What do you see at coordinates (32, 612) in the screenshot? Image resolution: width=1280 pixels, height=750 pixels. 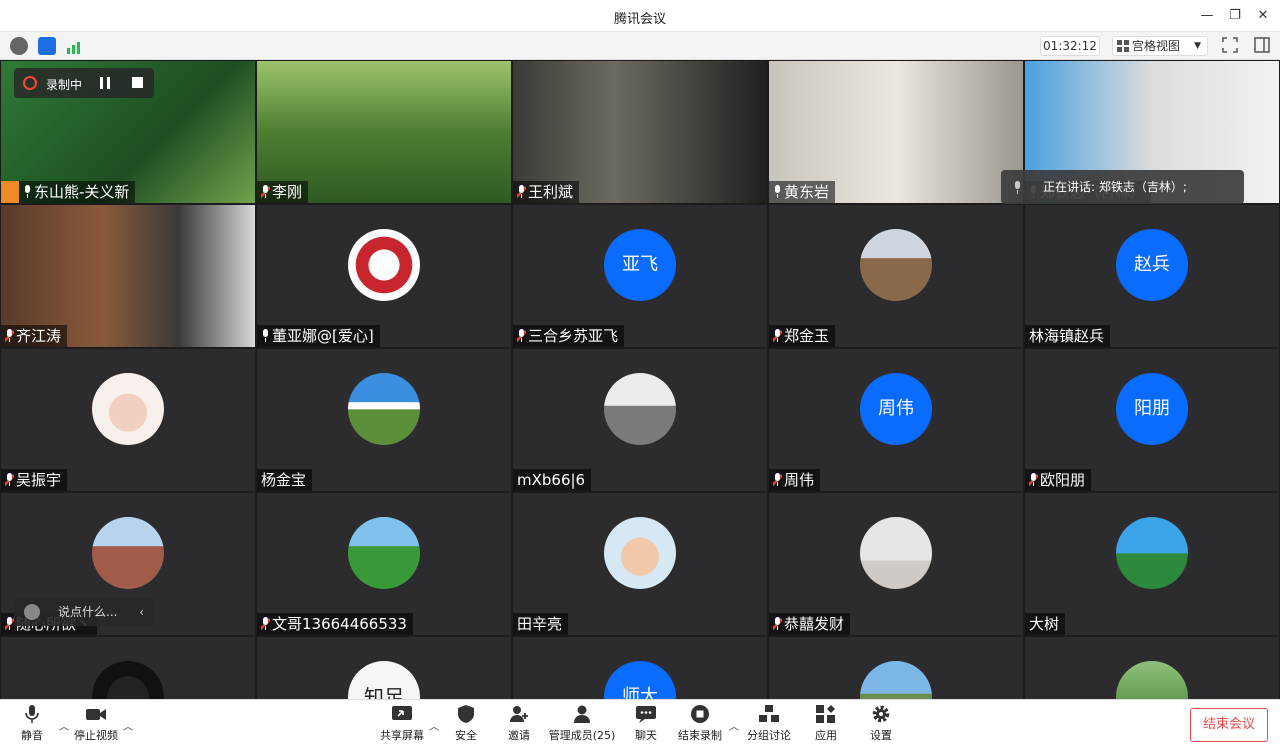 I see `emoji-icon` at bounding box center [32, 612].